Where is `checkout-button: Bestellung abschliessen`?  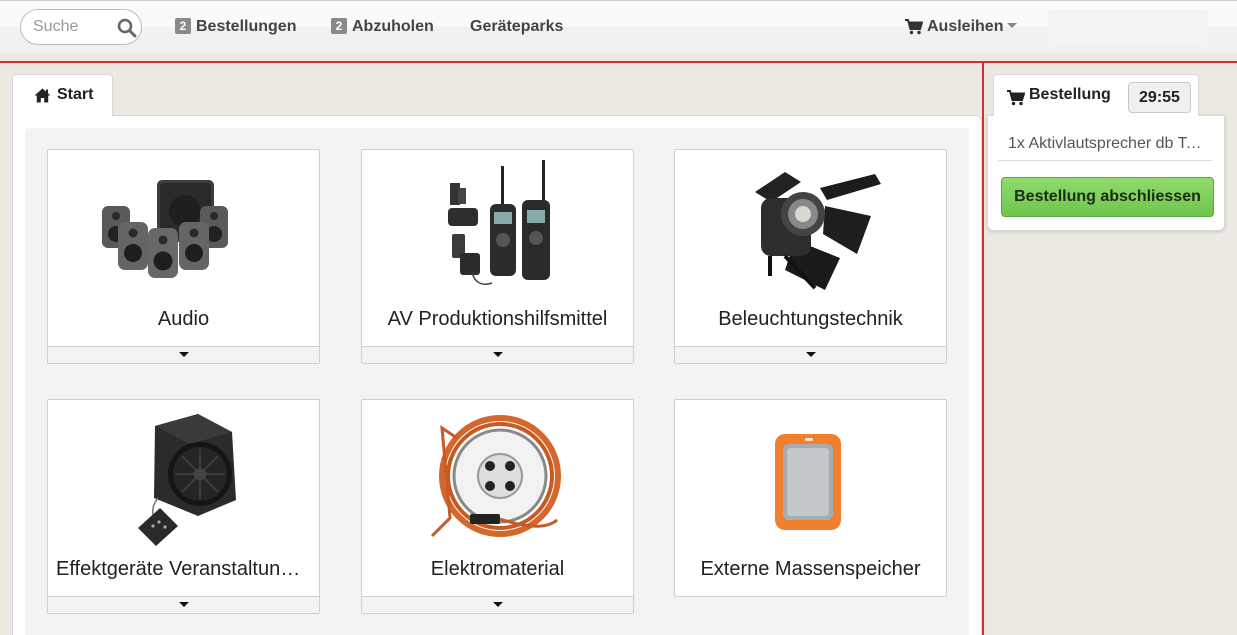
checkout-button: Bestellung abschliessen is located at coordinates (1107, 197).